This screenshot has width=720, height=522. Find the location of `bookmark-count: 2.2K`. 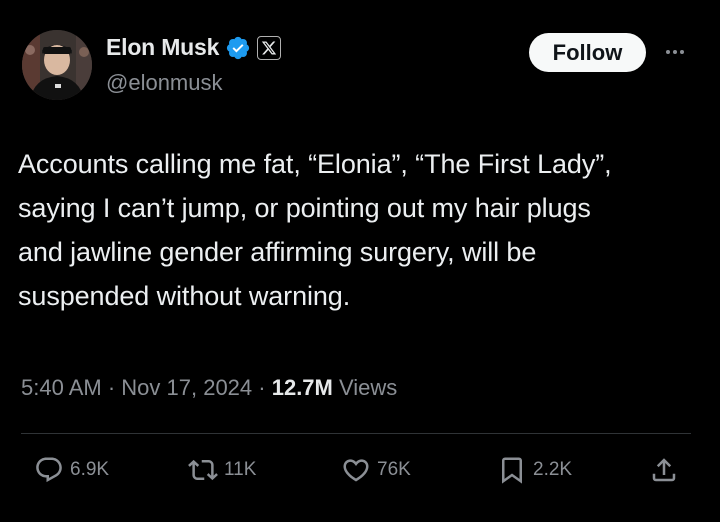

bookmark-count: 2.2K is located at coordinates (553, 469).